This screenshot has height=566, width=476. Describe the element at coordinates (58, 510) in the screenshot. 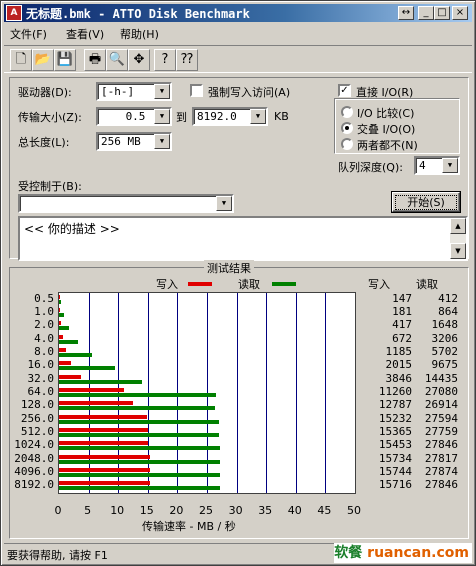

I see `x-tick-label: 0` at that location.